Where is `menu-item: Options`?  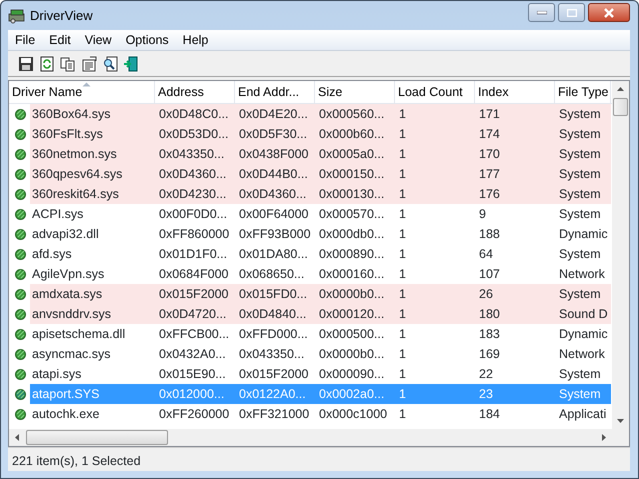
menu-item: Options is located at coordinates (147, 40).